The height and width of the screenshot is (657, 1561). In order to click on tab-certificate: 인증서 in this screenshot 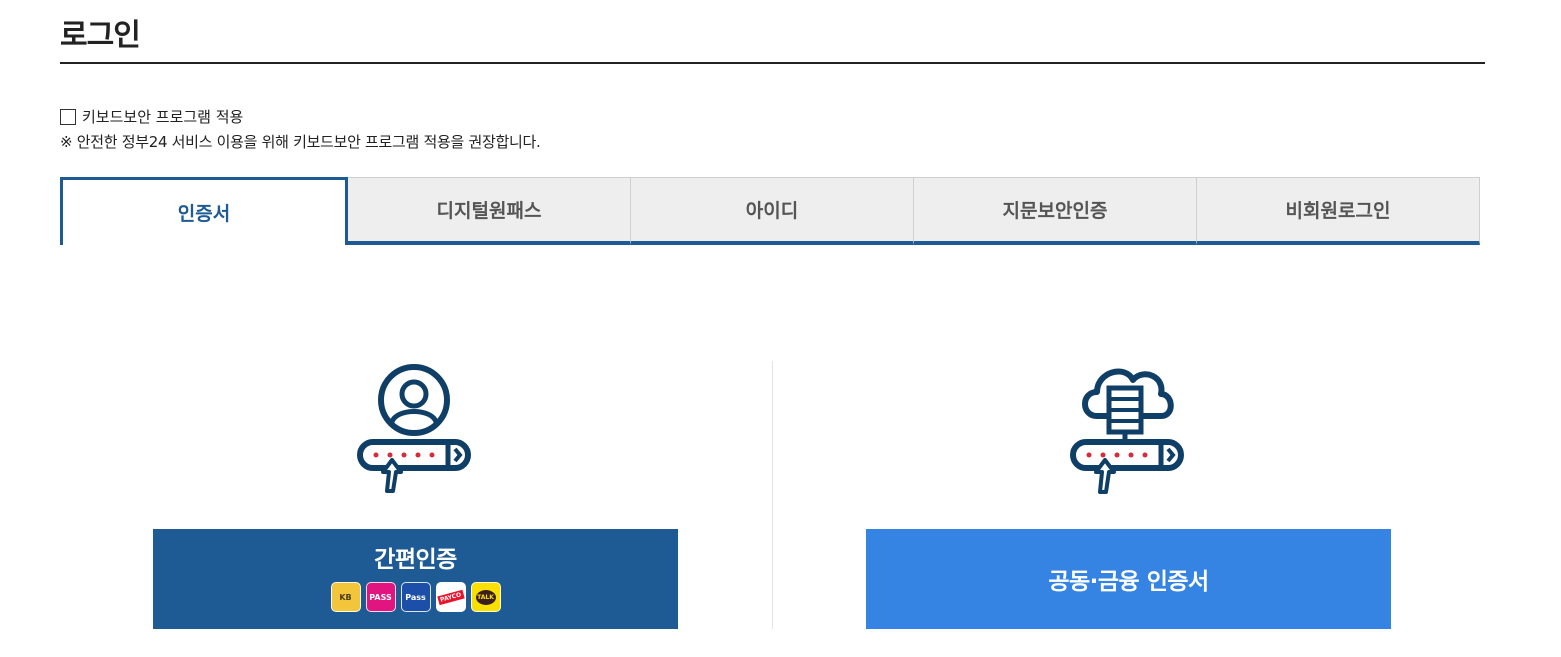, I will do `click(204, 211)`.